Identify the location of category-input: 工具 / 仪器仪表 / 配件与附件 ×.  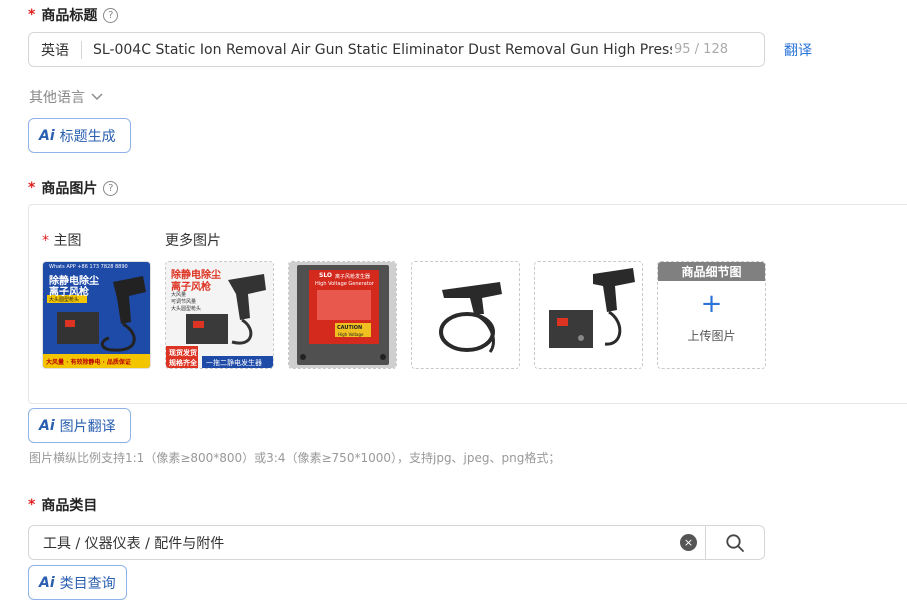
(396, 542).